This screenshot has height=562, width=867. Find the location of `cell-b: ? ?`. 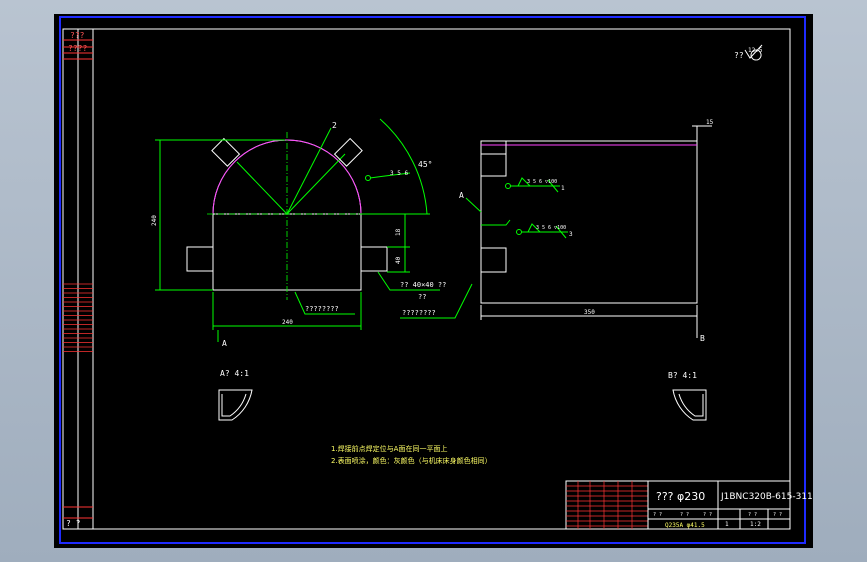

cell-b: ? ? is located at coordinates (684, 515).